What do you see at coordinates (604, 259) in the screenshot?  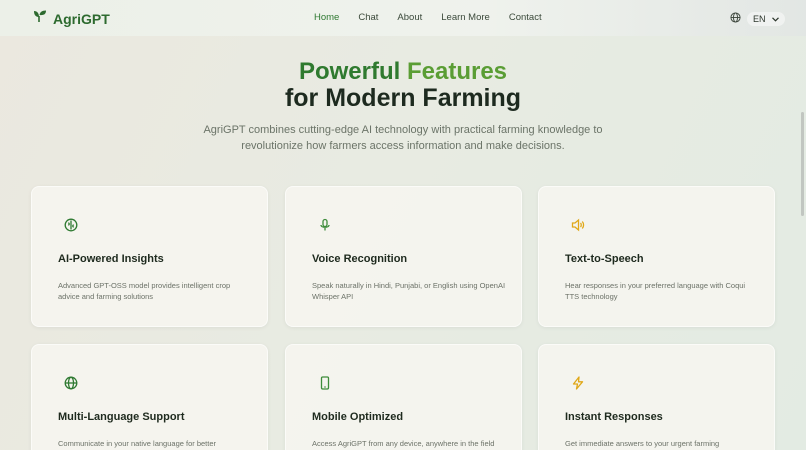 I see `feature-title: Text-to-Speech` at bounding box center [604, 259].